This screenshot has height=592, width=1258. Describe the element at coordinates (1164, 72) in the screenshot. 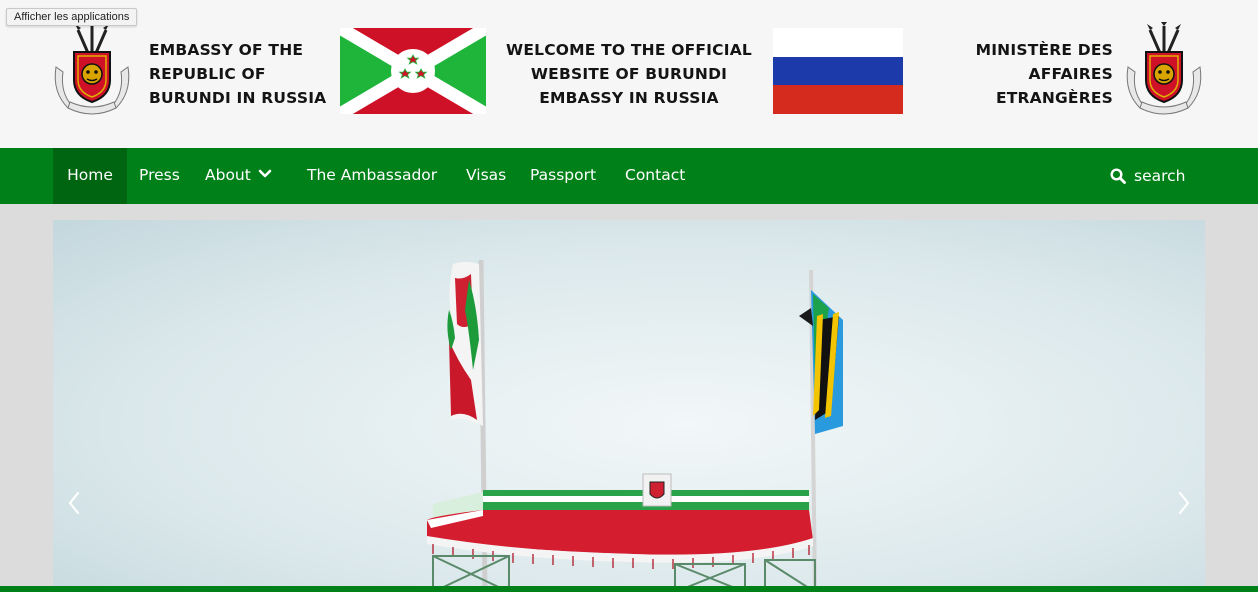

I see `coat-of-arms-right-icon` at that location.